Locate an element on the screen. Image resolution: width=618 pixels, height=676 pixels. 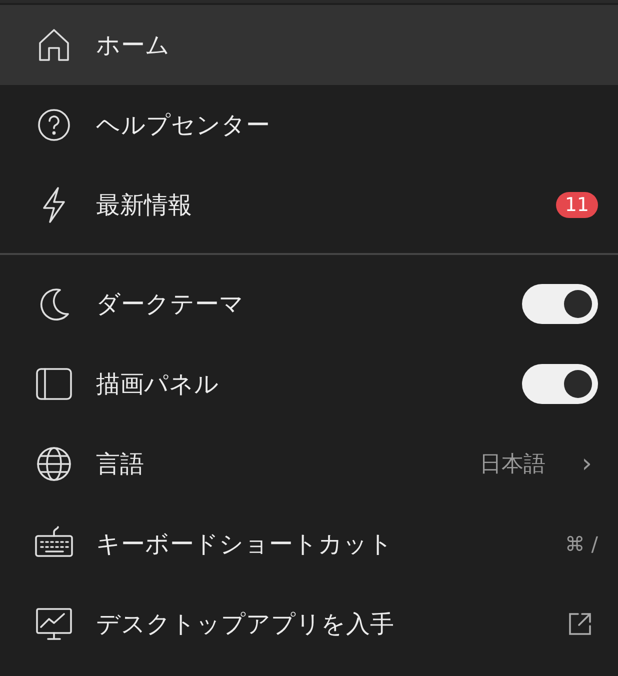
menu-item: 描画パネル is located at coordinates (309, 384).